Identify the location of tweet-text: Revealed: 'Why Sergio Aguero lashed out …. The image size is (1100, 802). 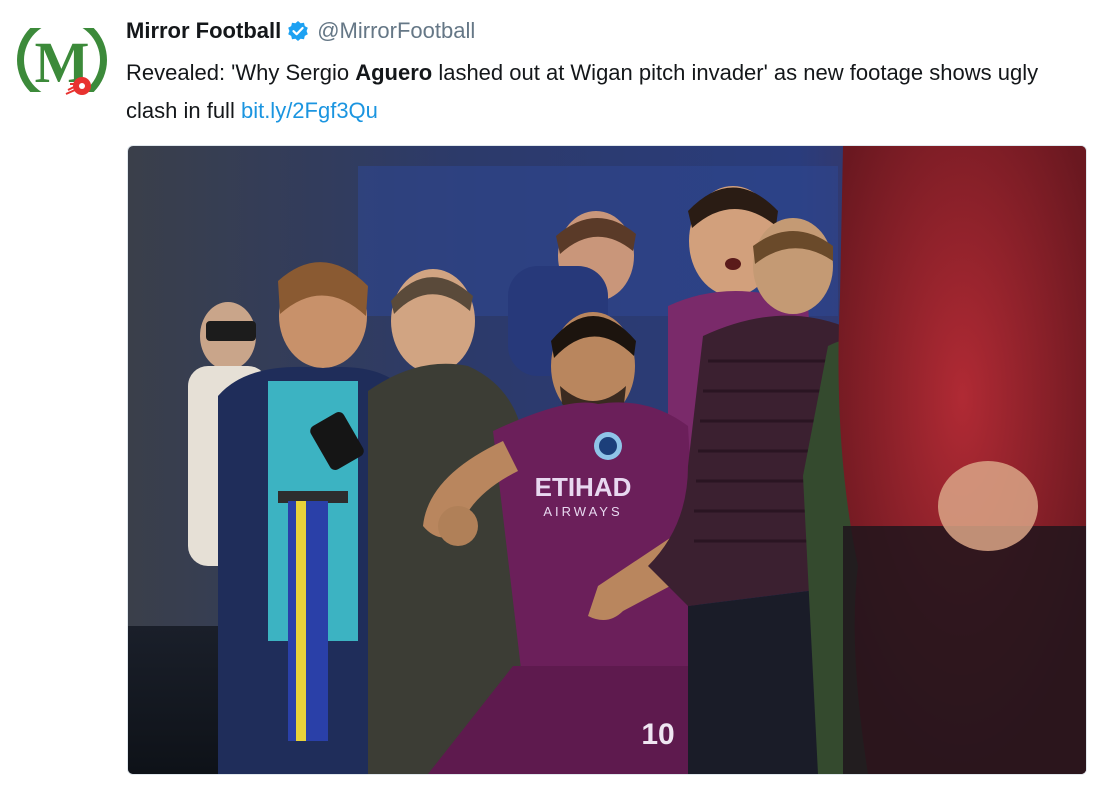
(606, 92).